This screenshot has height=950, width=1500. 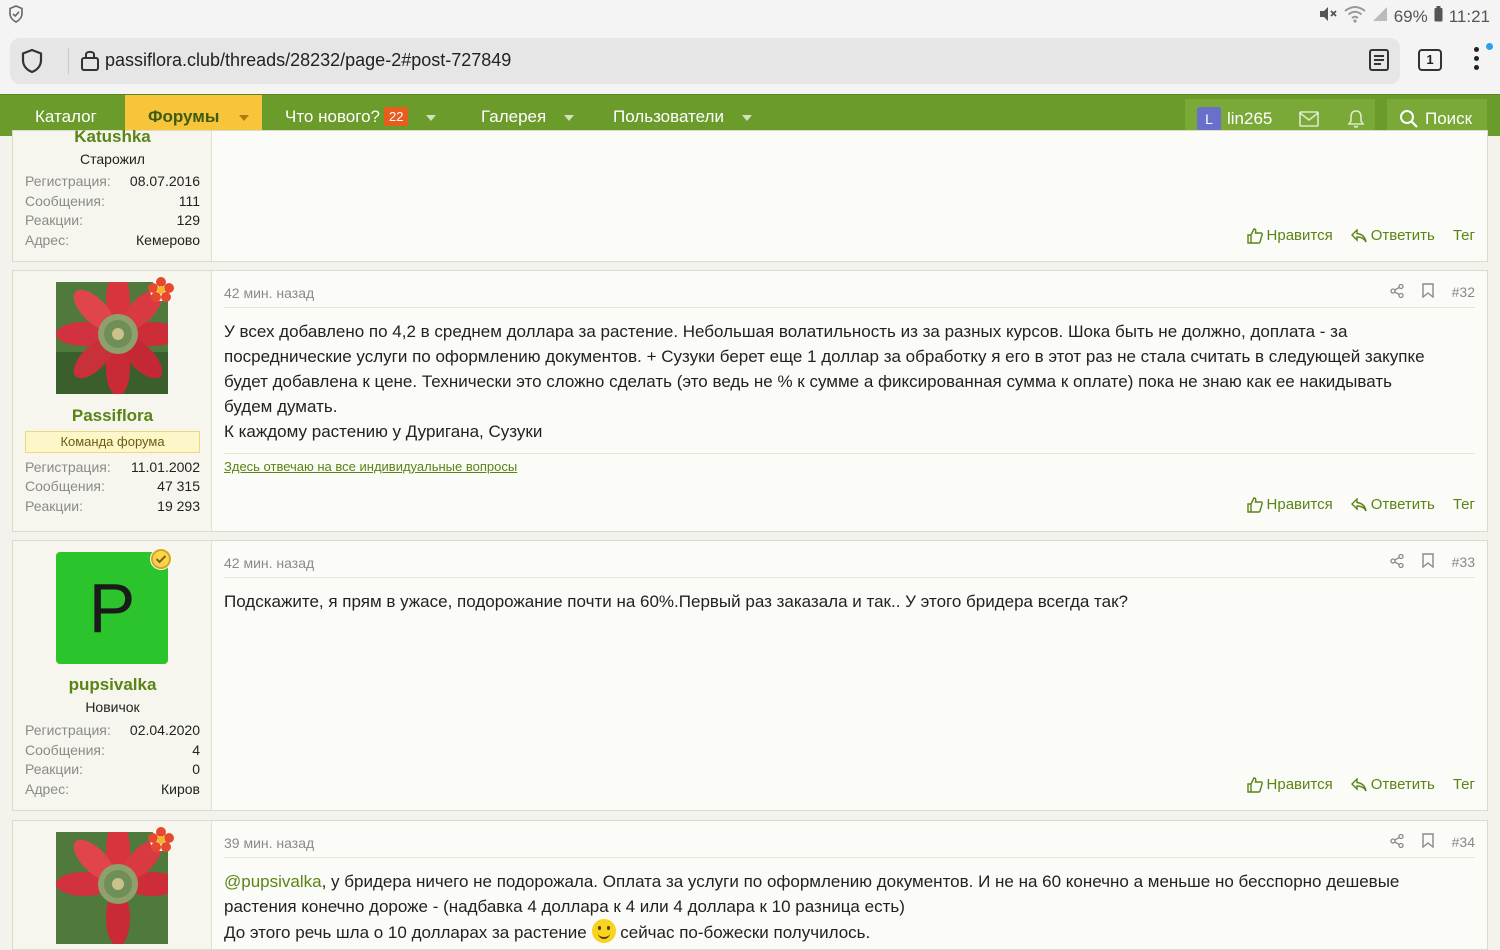 What do you see at coordinates (849, 453) in the screenshot?
I see `signature-divider` at bounding box center [849, 453].